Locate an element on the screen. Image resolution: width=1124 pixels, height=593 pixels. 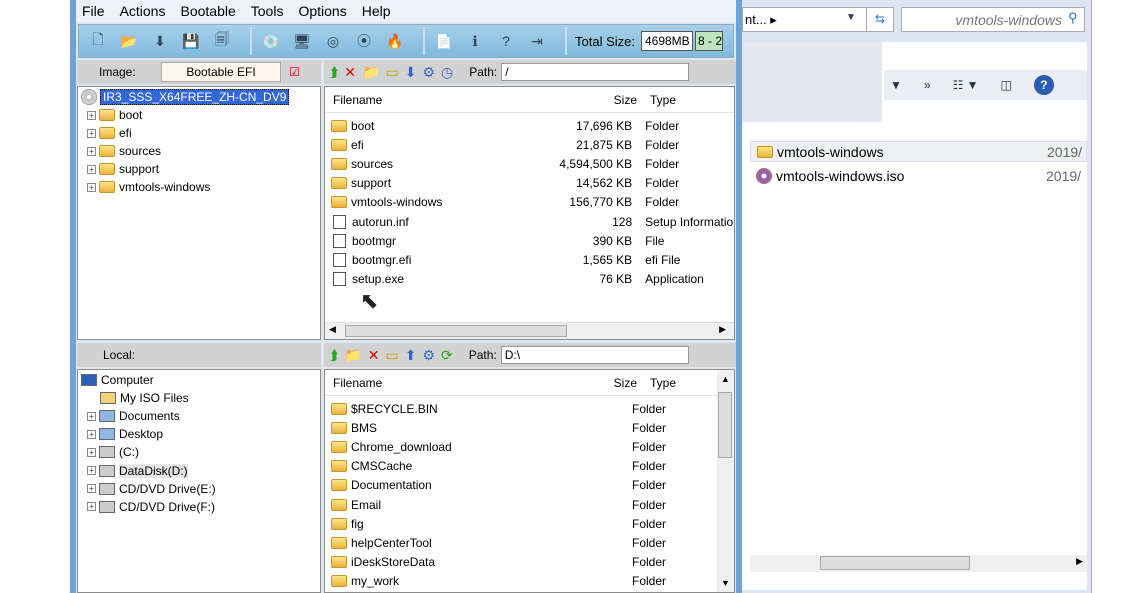
properties-icon: ☑ is located at coordinates (294, 72).